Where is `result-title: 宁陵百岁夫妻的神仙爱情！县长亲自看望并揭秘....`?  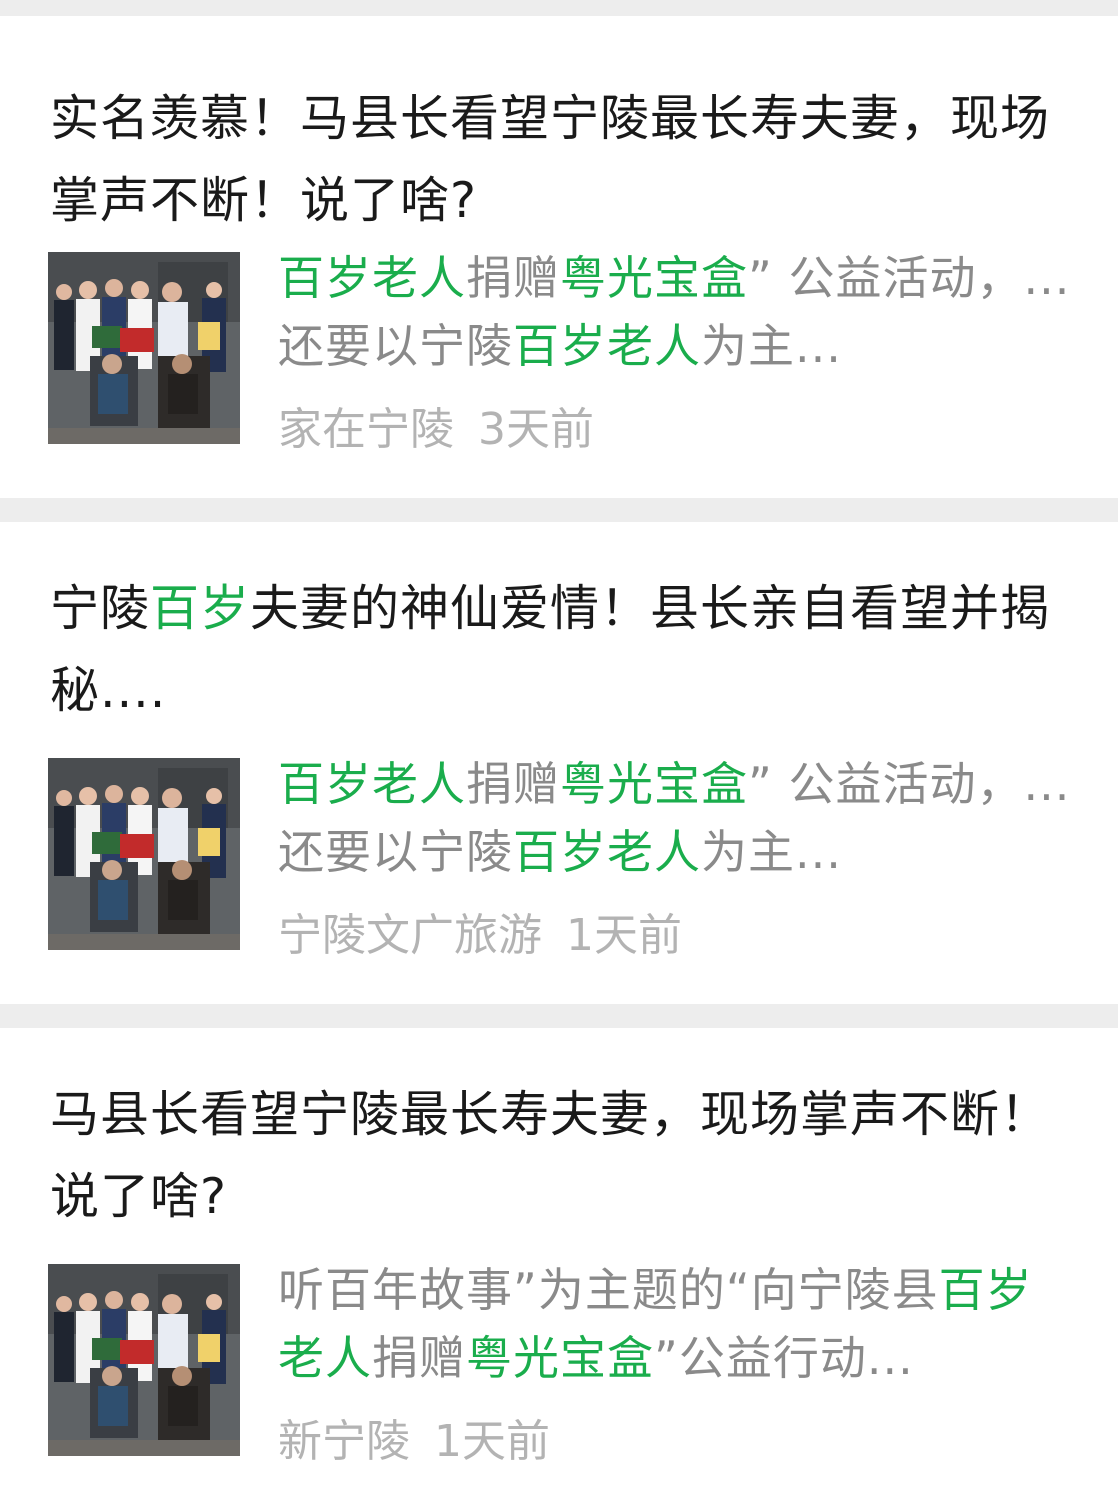 result-title: 宁陵百岁夫妻的神仙爱情！县长亲自看望并揭秘.... is located at coordinates (565, 650).